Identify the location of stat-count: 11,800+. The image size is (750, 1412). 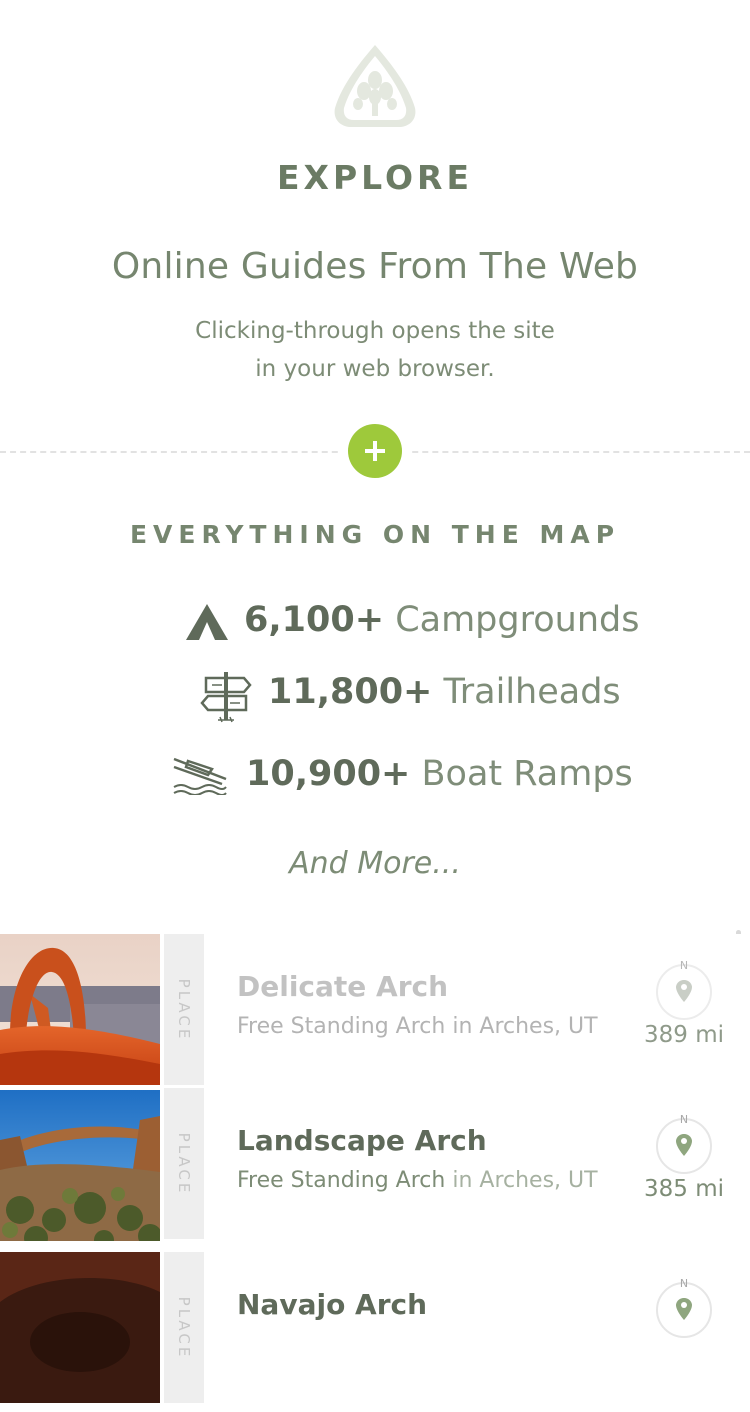
(350, 692).